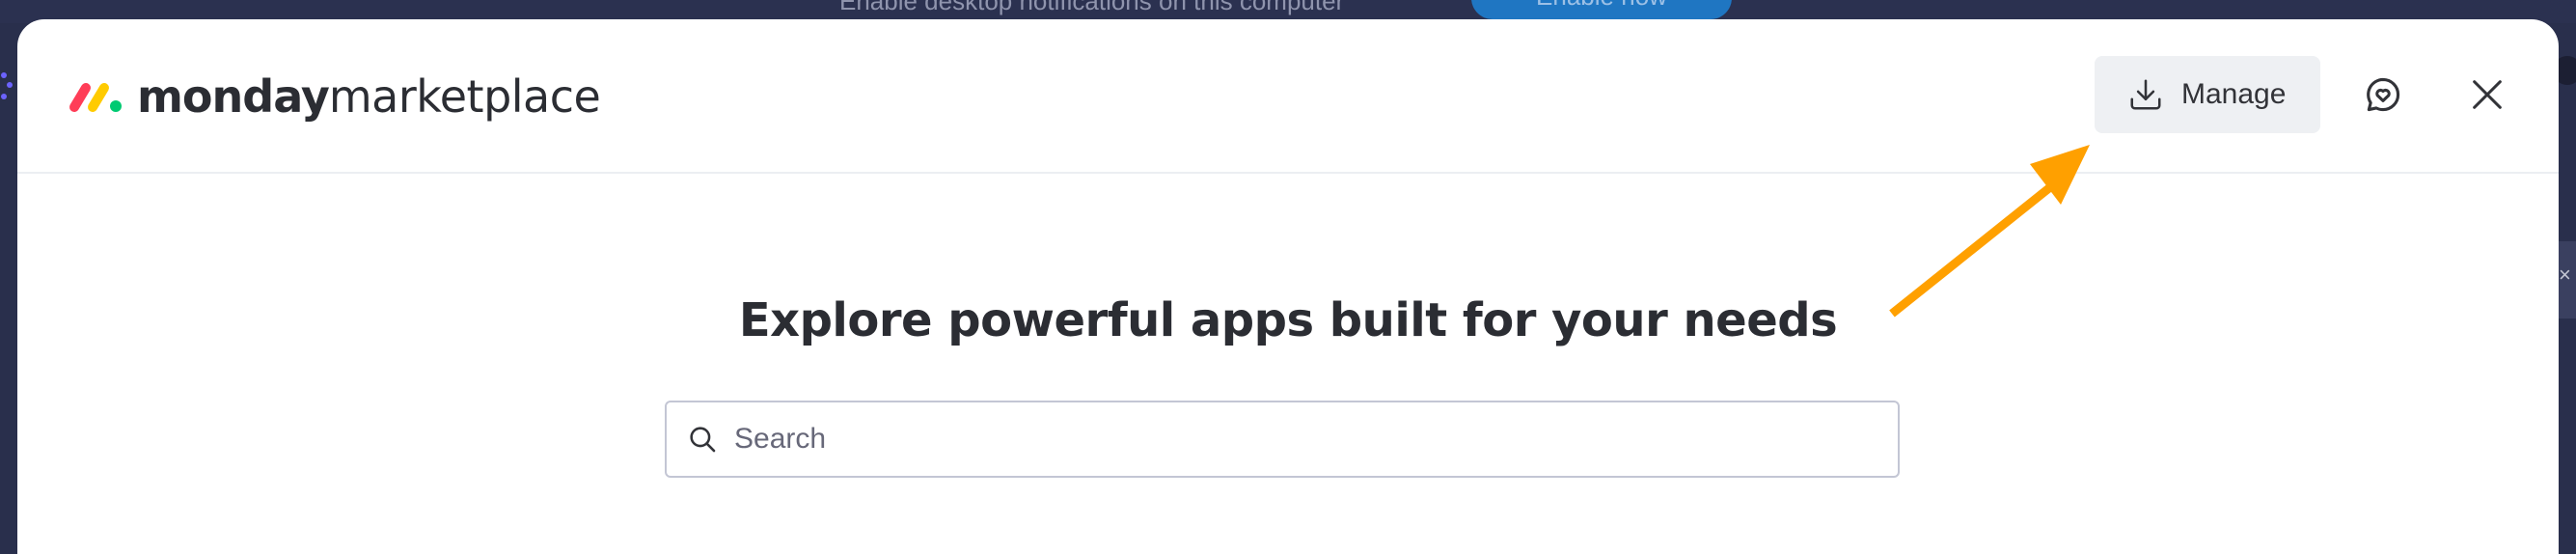 The image size is (2576, 554). Describe the element at coordinates (703, 440) in the screenshot. I see `search-icon` at that location.